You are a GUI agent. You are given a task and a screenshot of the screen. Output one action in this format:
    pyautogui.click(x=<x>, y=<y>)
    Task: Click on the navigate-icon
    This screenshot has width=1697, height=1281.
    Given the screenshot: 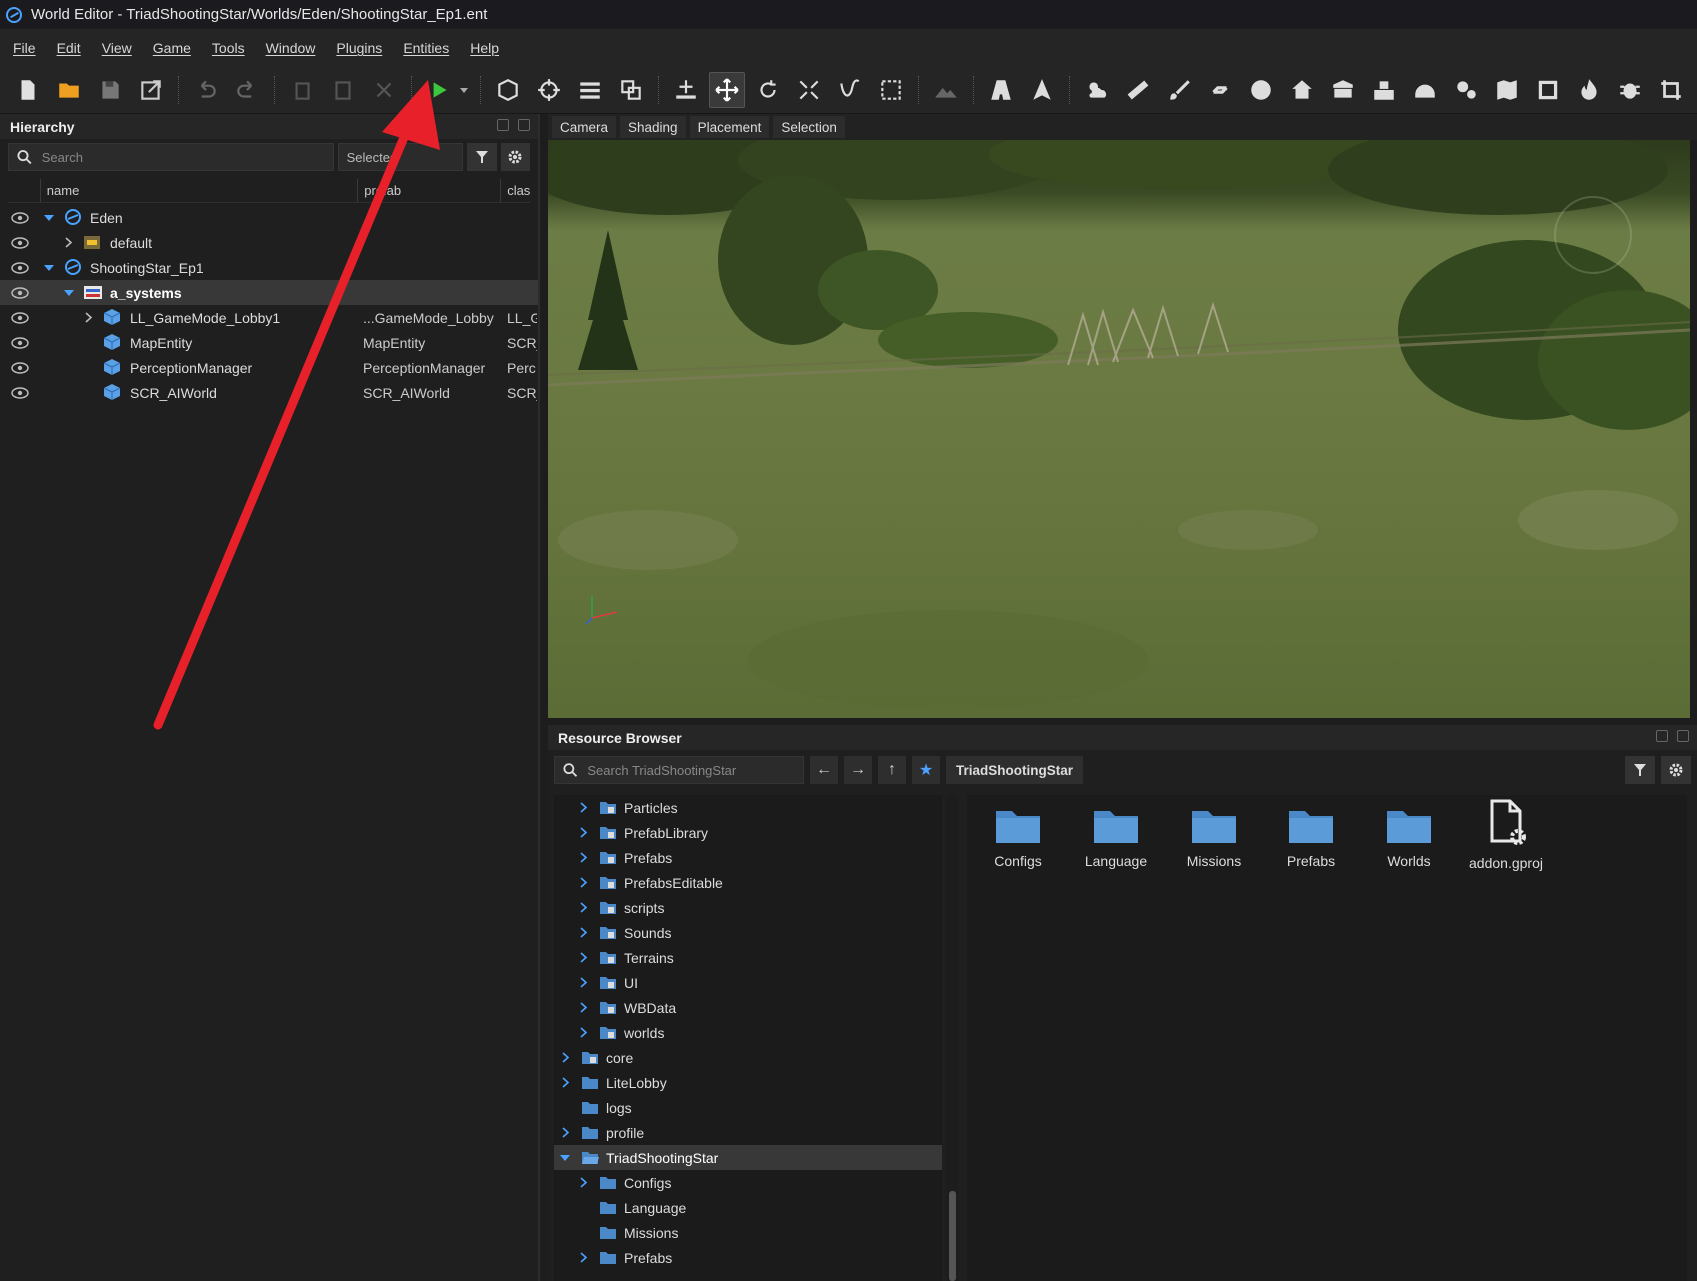 What is the action you would take?
    pyautogui.click(x=1042, y=90)
    